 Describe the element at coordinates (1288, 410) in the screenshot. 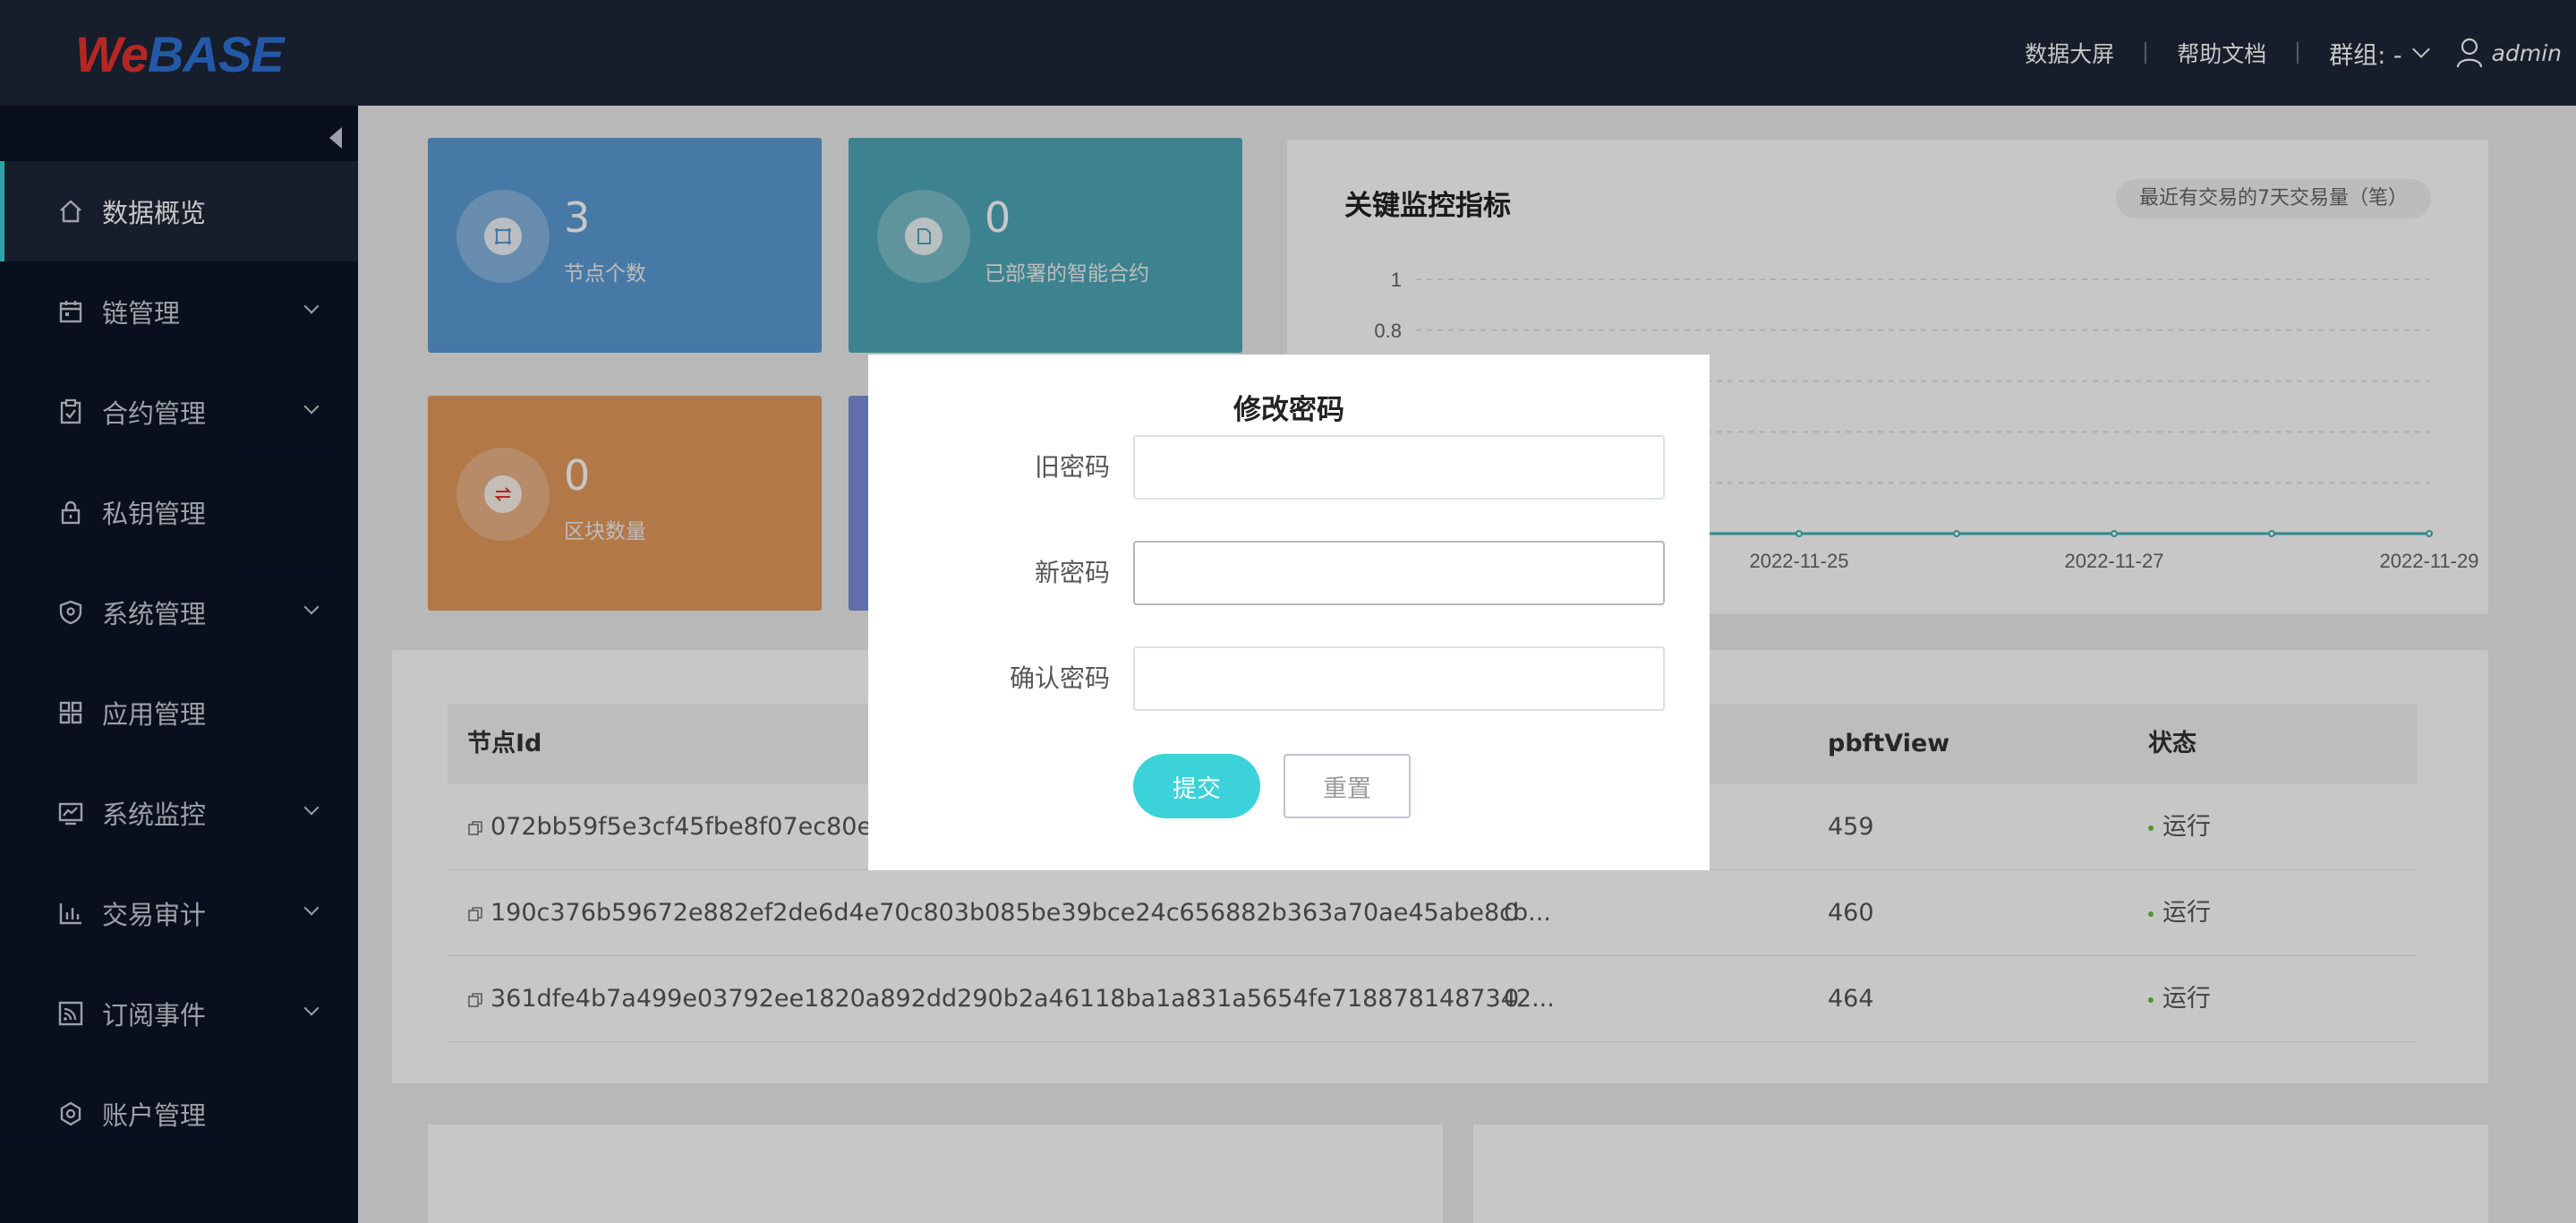

I see `dialog-title: 修改密码` at that location.